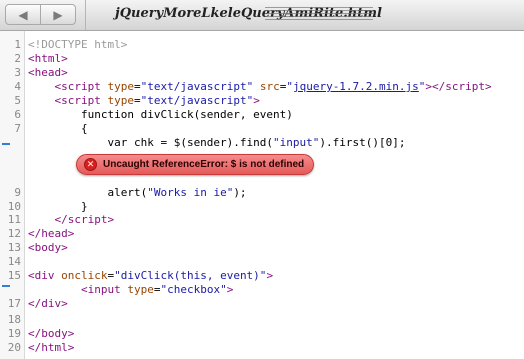 Image resolution: width=524 pixels, height=359 pixels. What do you see at coordinates (17, 58) in the screenshot?
I see `line-number: 2` at bounding box center [17, 58].